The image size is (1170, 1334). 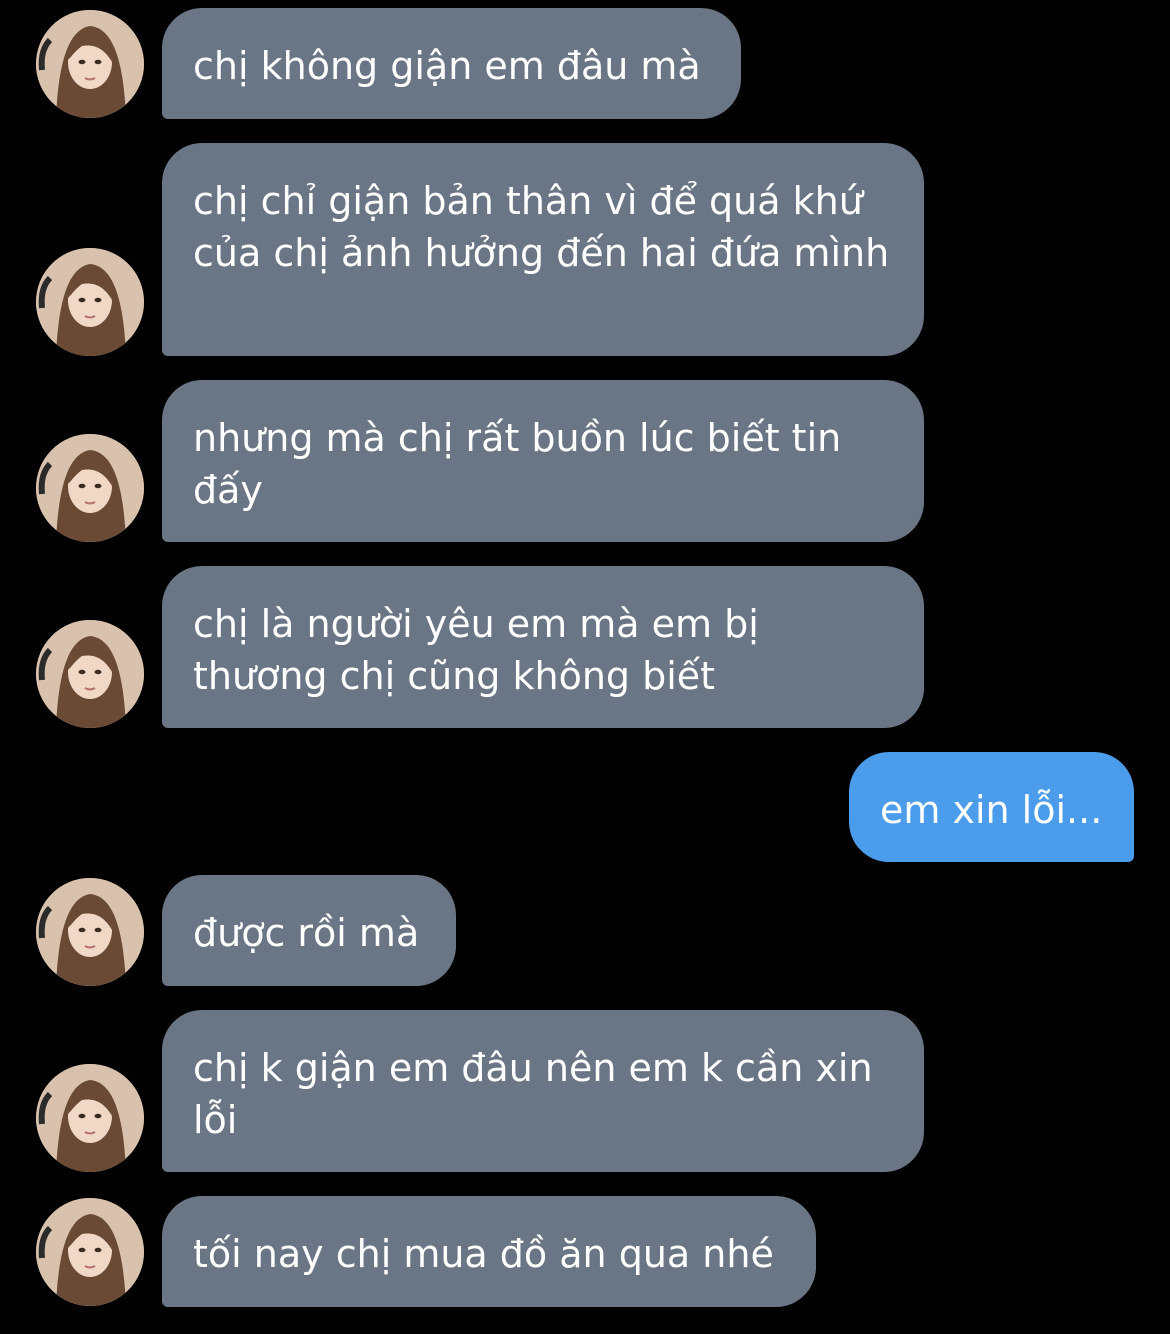 What do you see at coordinates (309, 930) in the screenshot?
I see `message-bubble-incoming: được rồi mà` at bounding box center [309, 930].